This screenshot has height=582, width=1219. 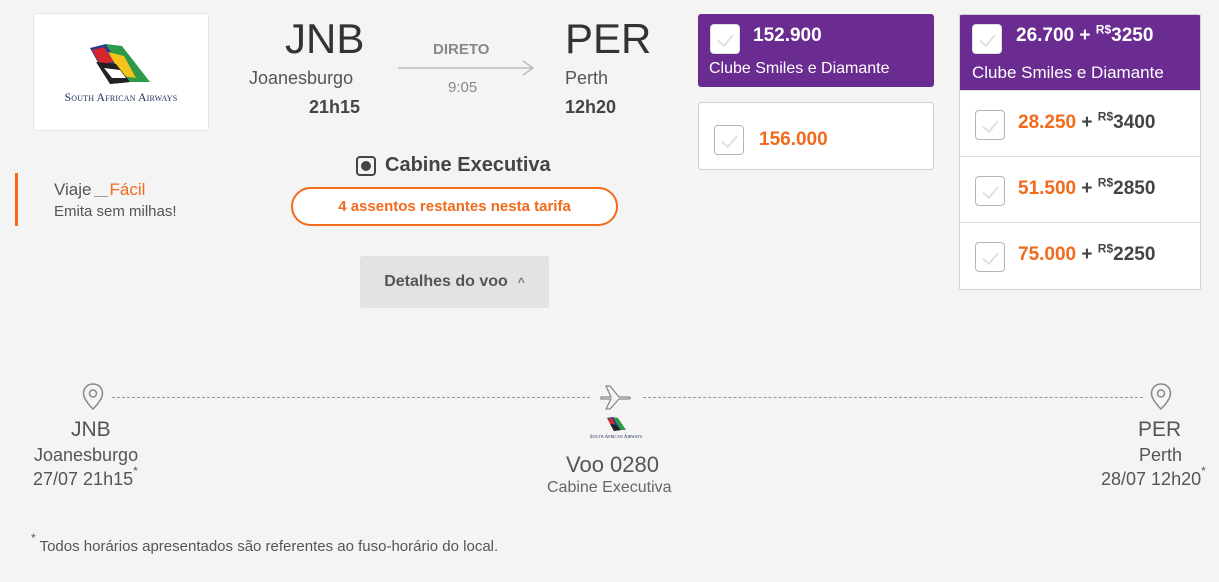 What do you see at coordinates (366, 166) in the screenshot?
I see `seat-icon` at bounding box center [366, 166].